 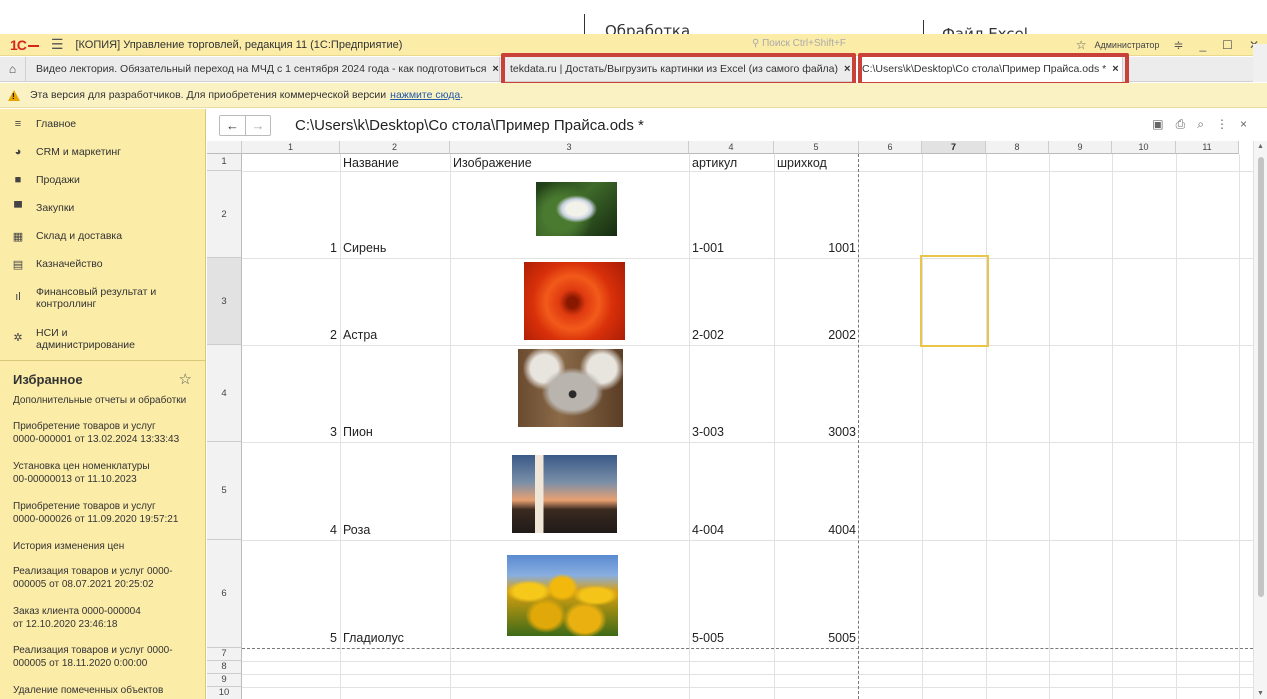 I want to click on more-icon: ⋮, so click(x=1222, y=124).